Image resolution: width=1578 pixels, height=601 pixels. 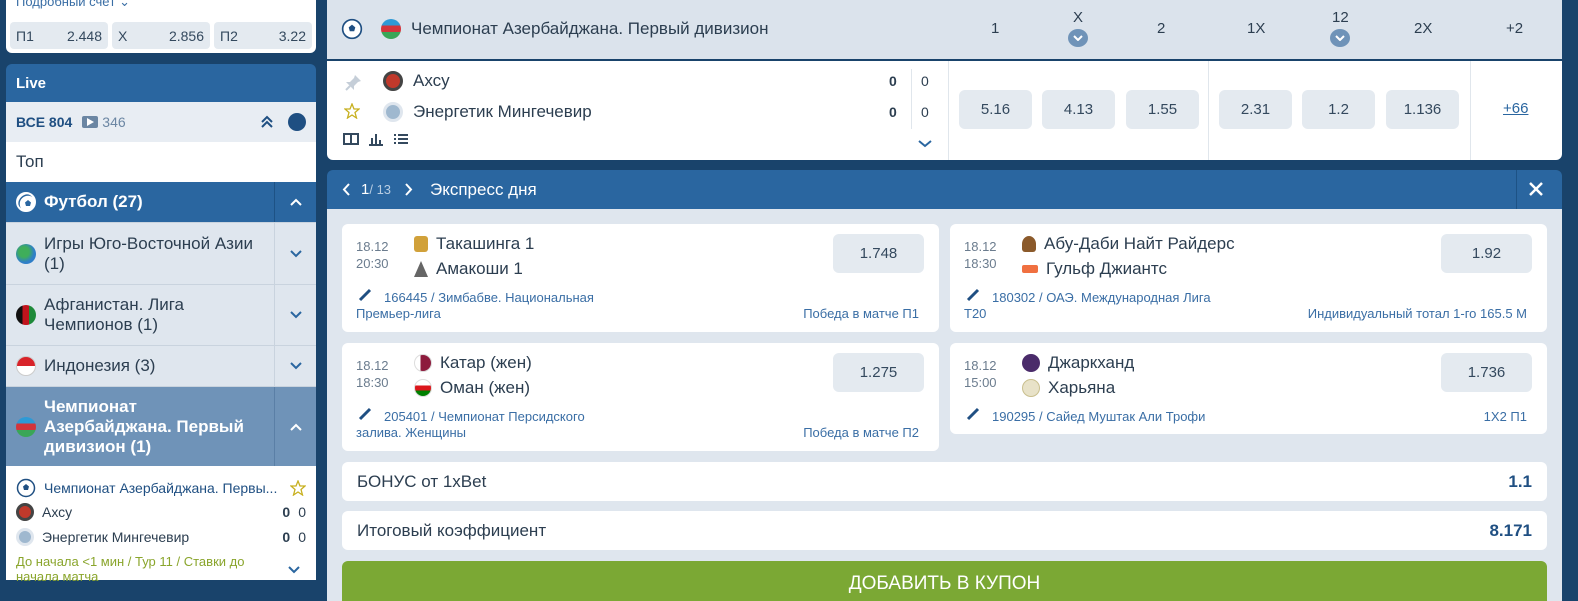 I want to click on bet-type: Победа в матче П1, so click(x=861, y=313).